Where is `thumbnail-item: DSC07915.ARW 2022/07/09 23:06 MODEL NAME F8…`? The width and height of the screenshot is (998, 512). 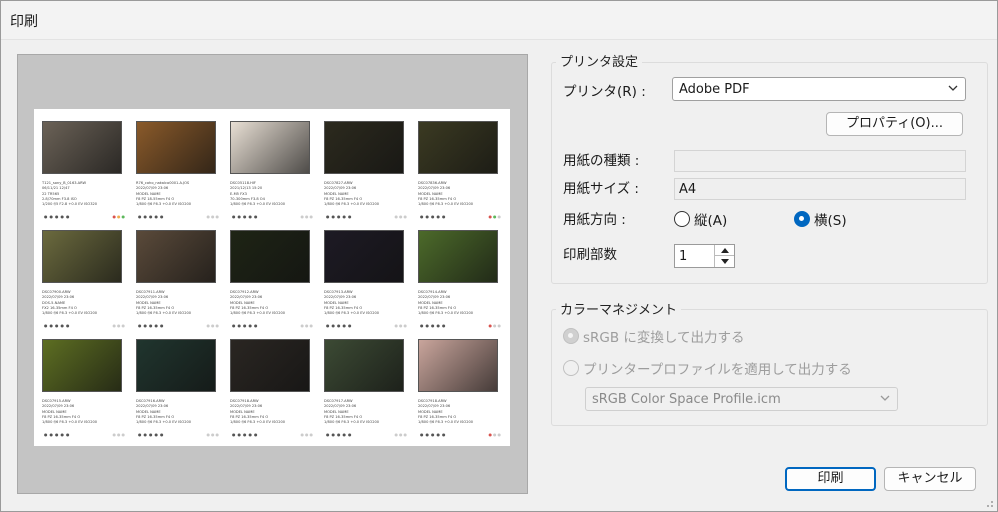 thumbnail-item: DSC07915.ARW 2022/07/09 23:06 MODEL NAME F8… is located at coordinates (87, 389).